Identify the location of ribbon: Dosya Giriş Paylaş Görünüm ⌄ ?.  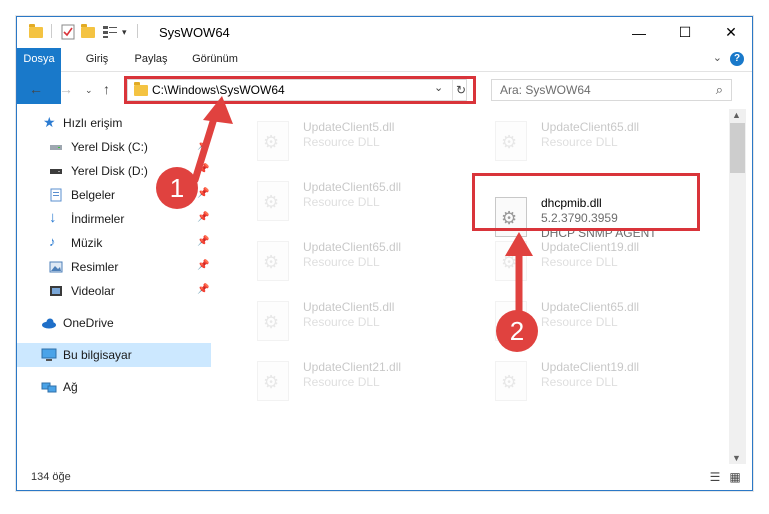
(384, 76).